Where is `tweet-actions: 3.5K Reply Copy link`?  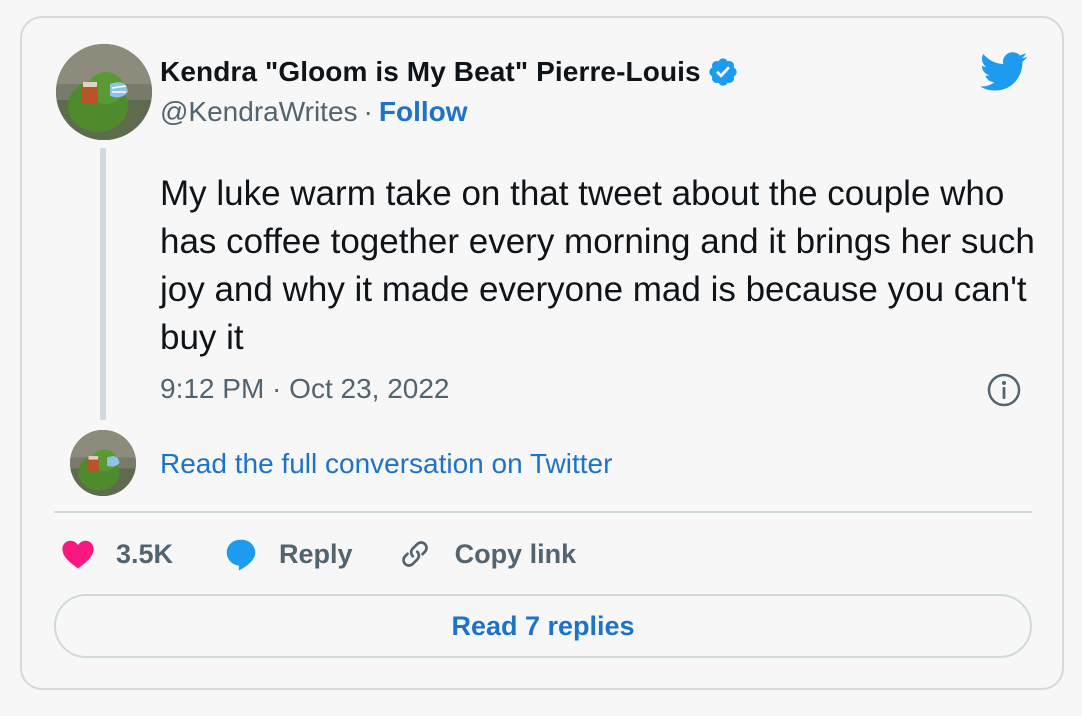 tweet-actions: 3.5K Reply Copy link is located at coordinates (318, 554).